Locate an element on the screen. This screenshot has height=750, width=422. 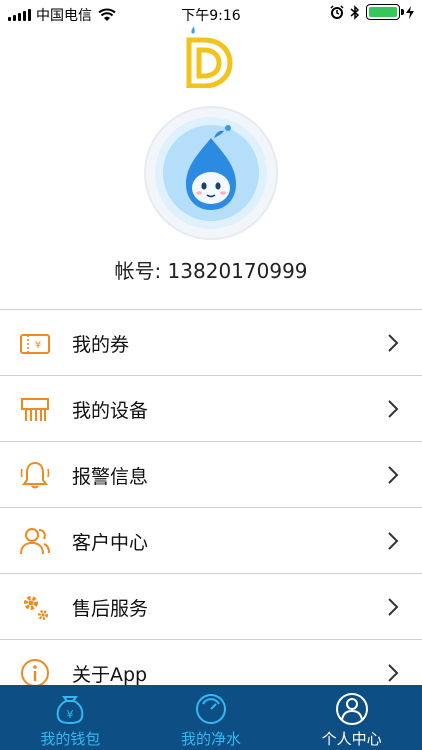
menu-item-devices: 我的设备 is located at coordinates (211, 409).